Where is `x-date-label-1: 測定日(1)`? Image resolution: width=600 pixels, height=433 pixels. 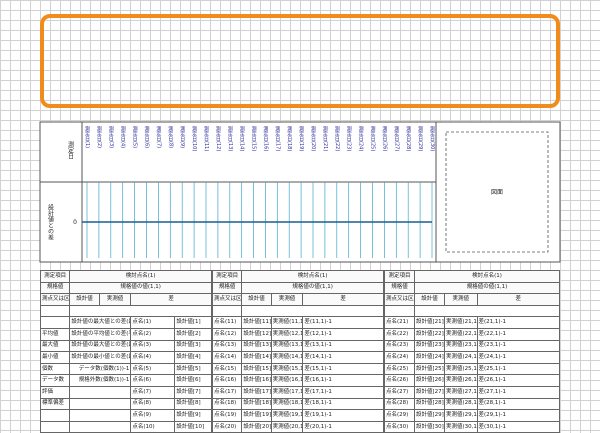
x-date-label-1: 測定日(1) is located at coordinates (87, 136).